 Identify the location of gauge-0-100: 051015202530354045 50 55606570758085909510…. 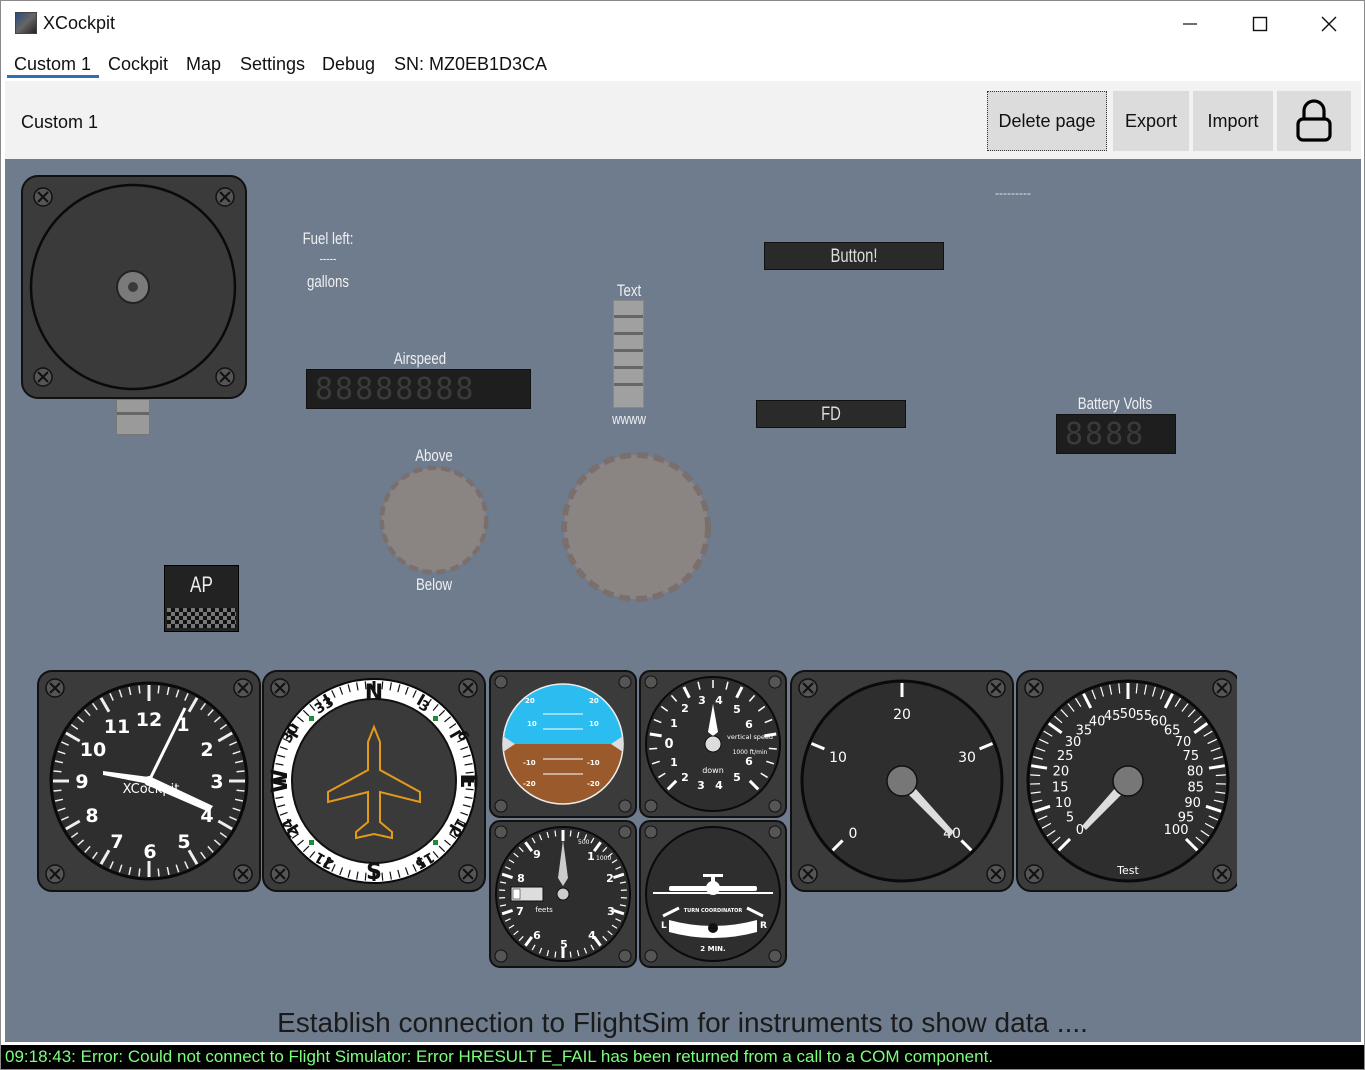
(1126, 781).